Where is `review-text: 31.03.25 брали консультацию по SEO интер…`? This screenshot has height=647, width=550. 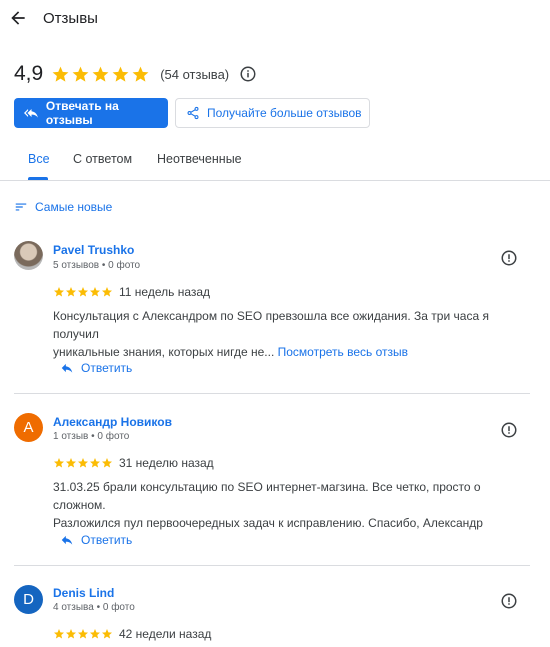 review-text: 31.03.25 брали консультацию по SEO интер… is located at coordinates (293, 505).